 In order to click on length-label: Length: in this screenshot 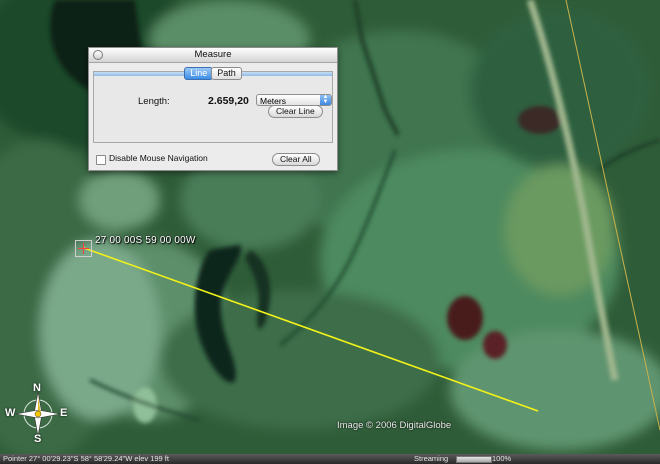, I will do `click(154, 101)`.